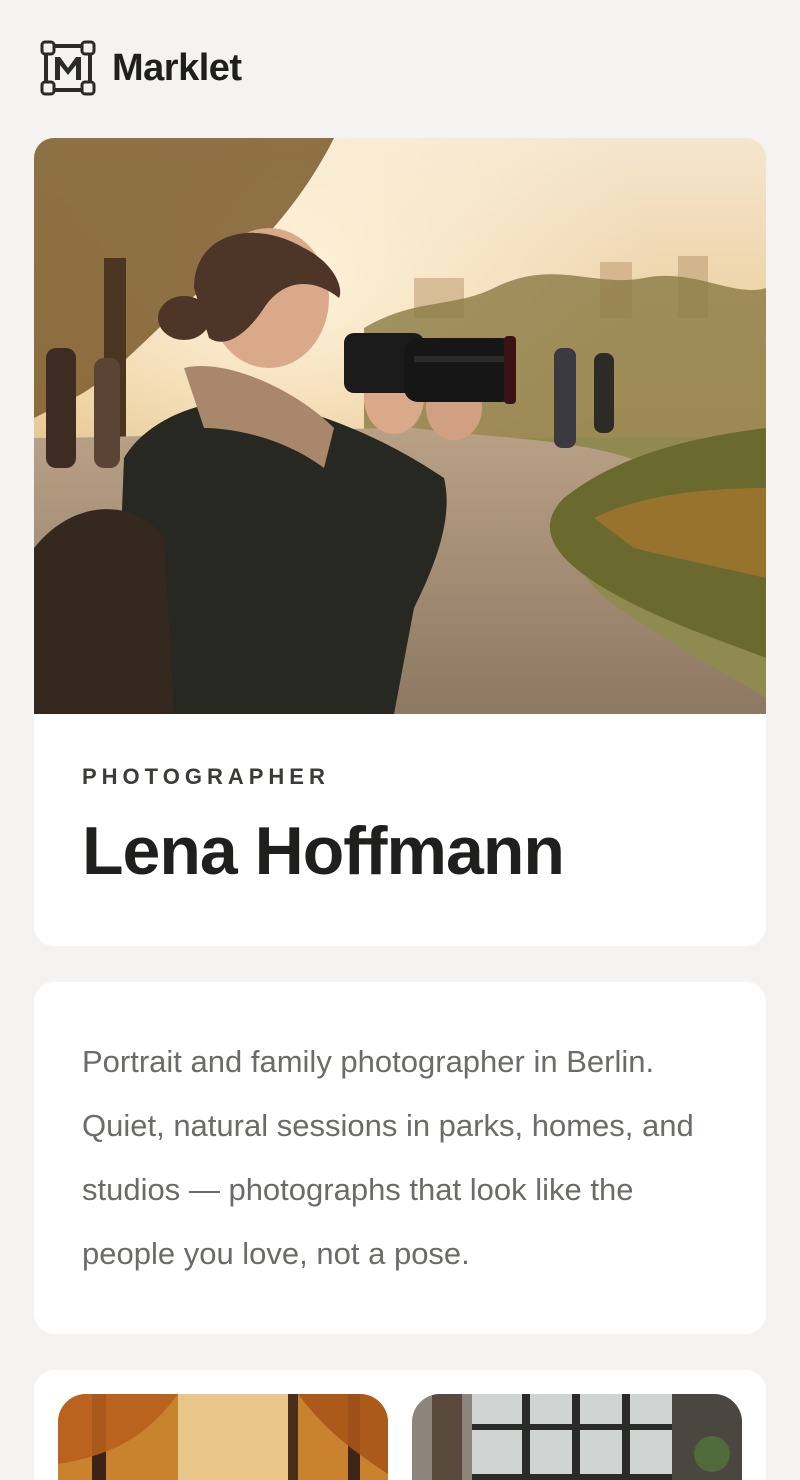 This screenshot has height=1480, width=800. I want to click on header: Marklet, so click(141, 68).